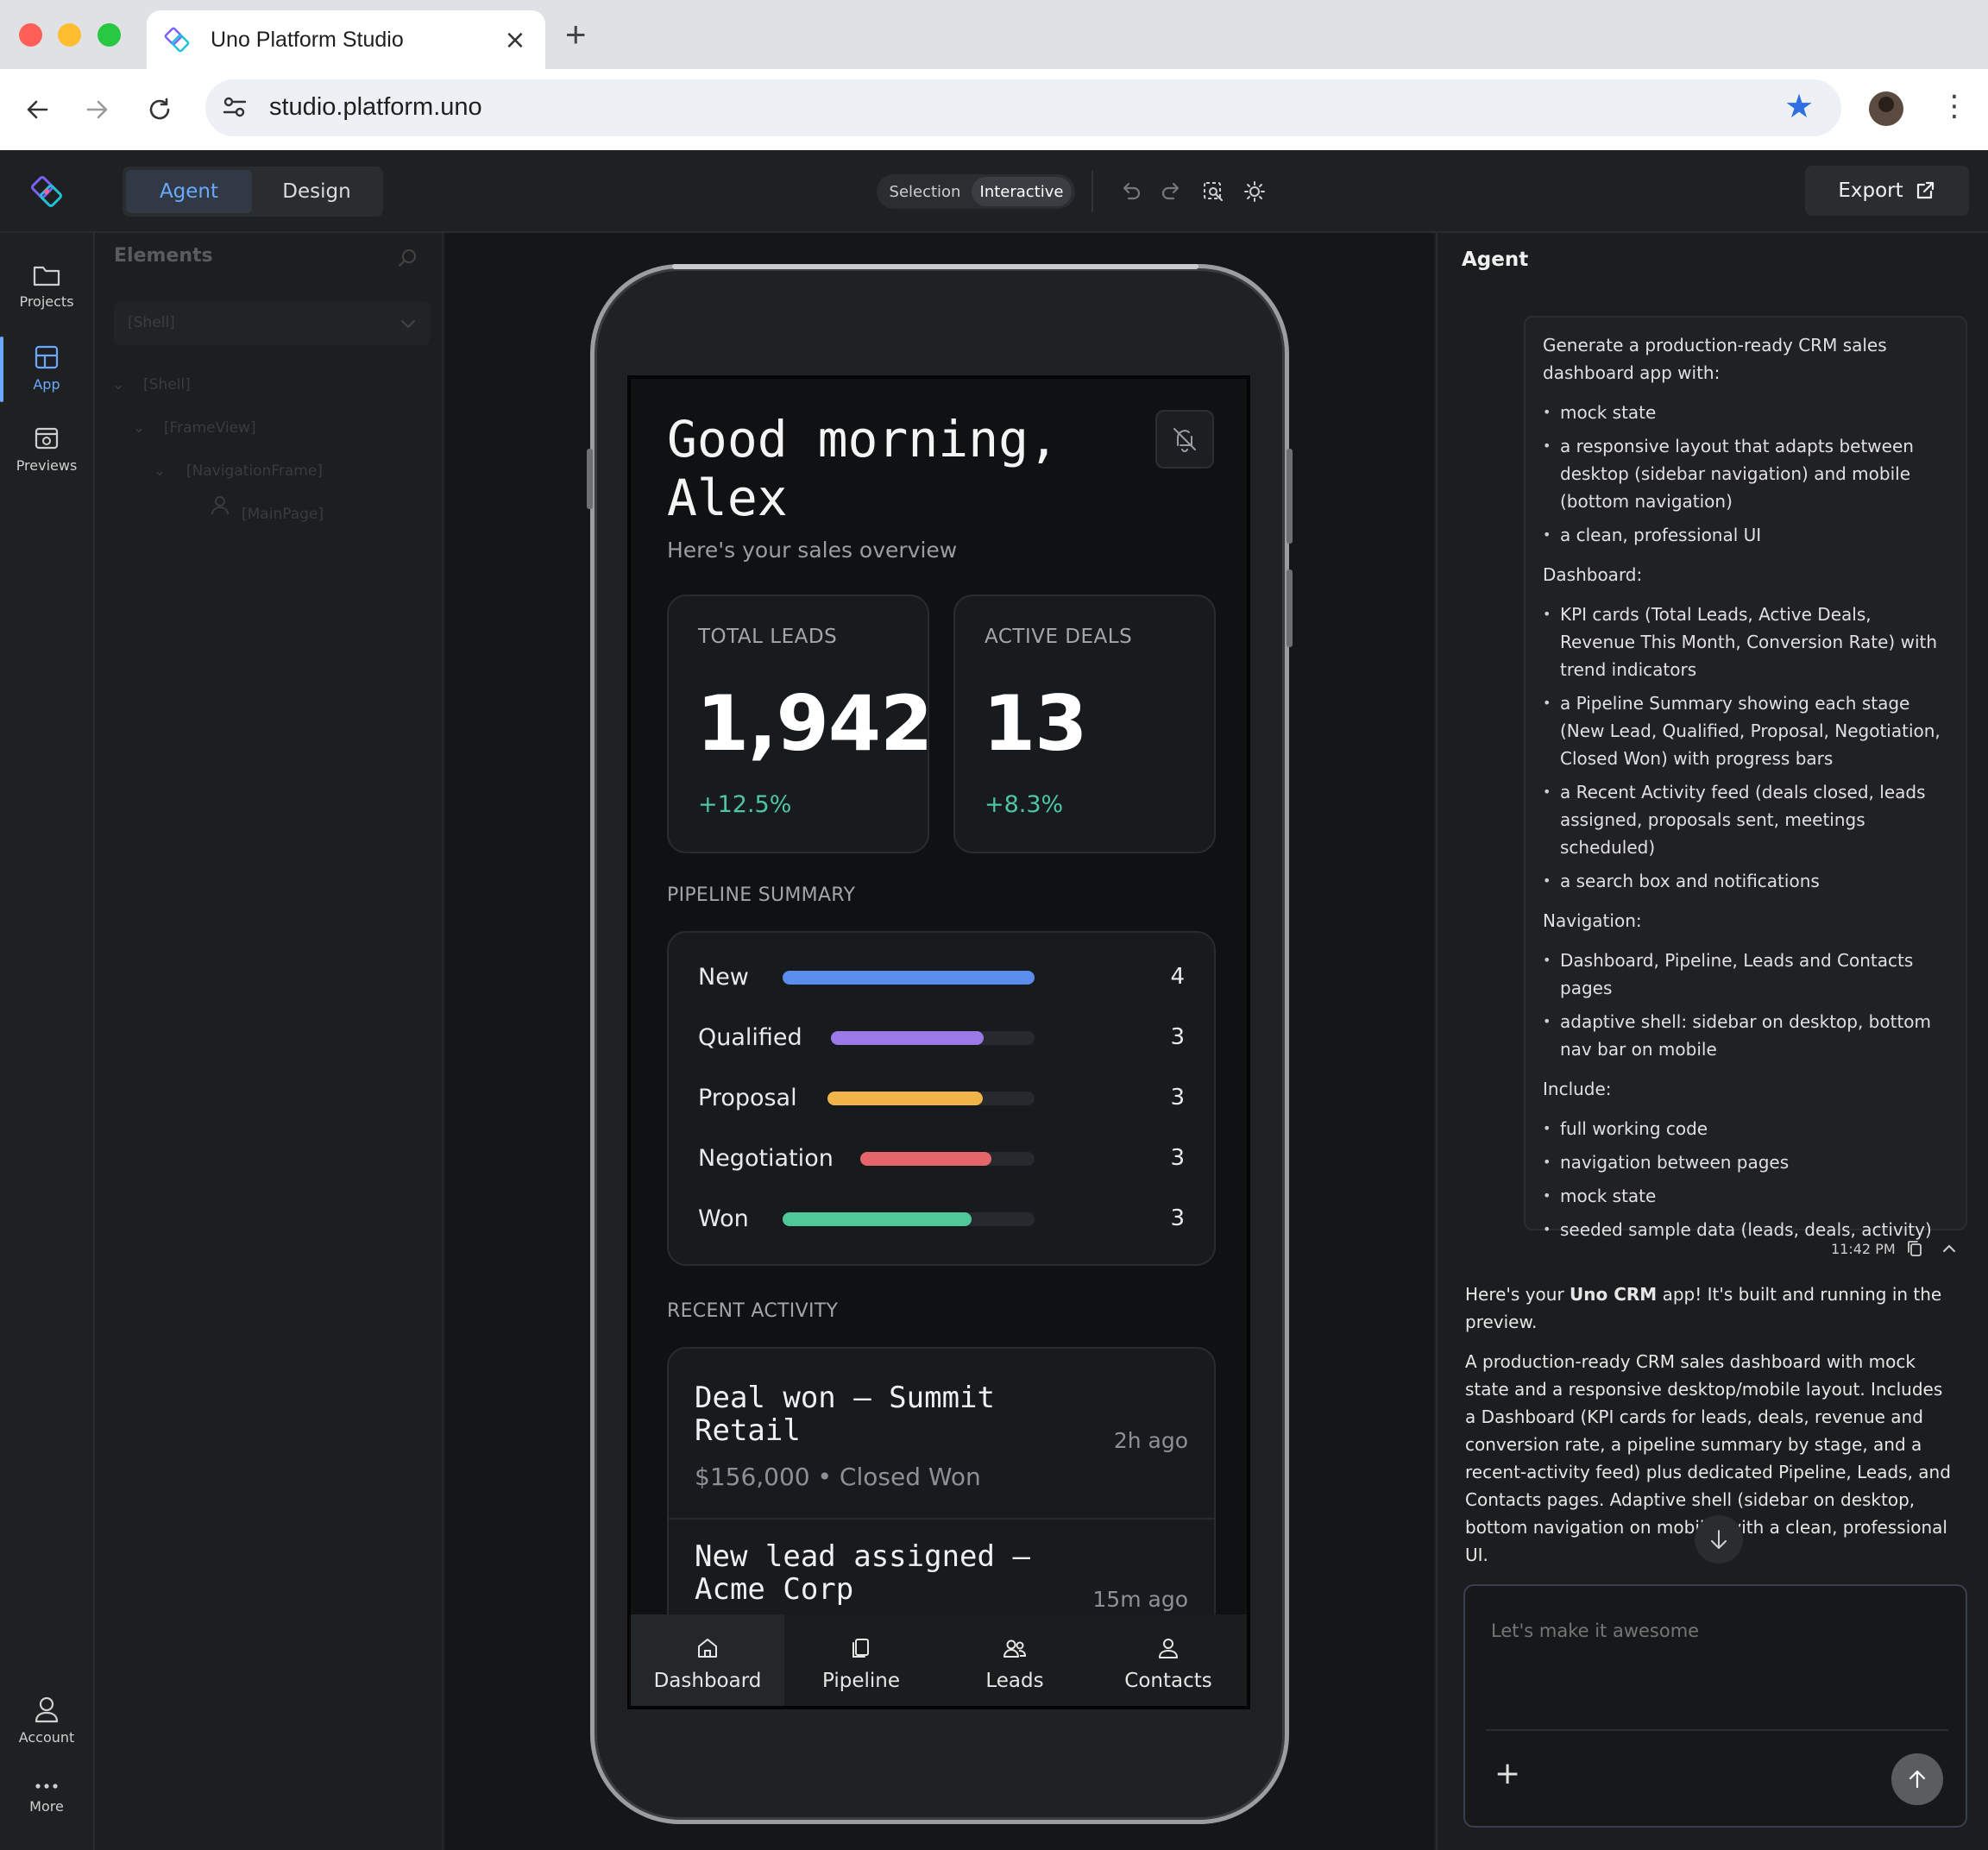 This screenshot has height=1850, width=1988. Describe the element at coordinates (163, 256) in the screenshot. I see `elements-title: Elements` at that location.